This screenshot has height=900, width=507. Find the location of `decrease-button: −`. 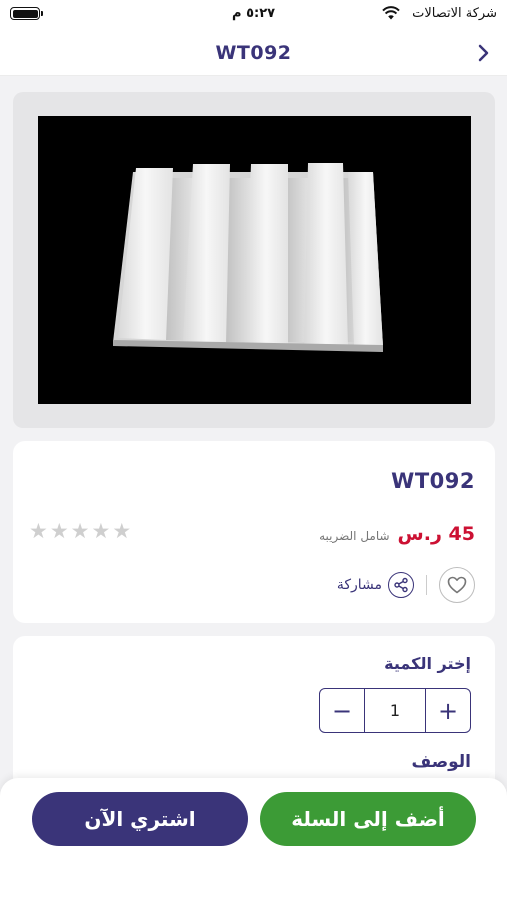

decrease-button: − is located at coordinates (342, 710).